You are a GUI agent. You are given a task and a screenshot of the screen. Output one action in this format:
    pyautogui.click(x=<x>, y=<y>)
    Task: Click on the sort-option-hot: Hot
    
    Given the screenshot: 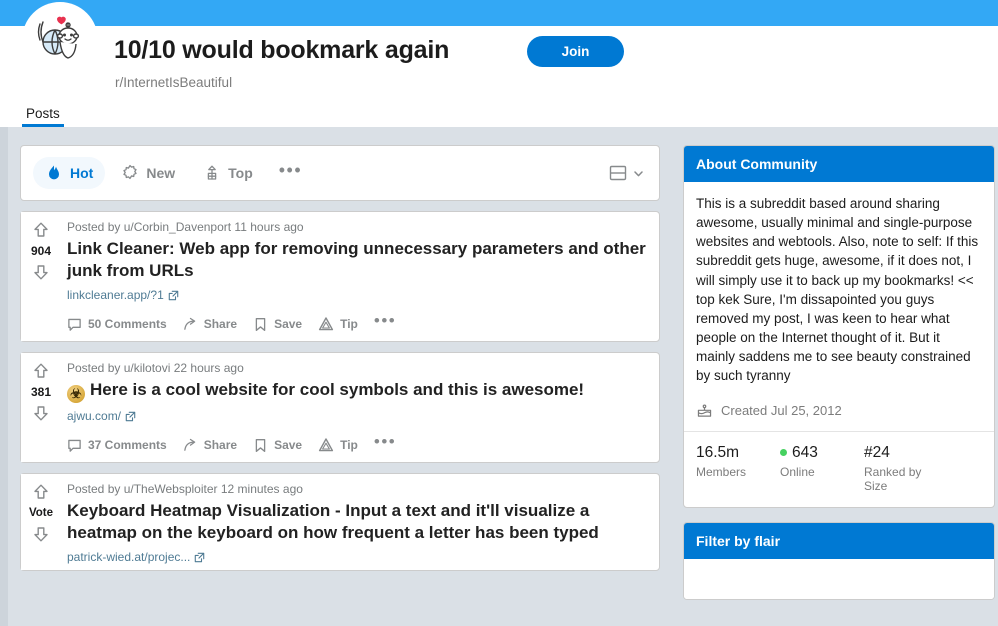 What is the action you would take?
    pyautogui.click(x=69, y=173)
    